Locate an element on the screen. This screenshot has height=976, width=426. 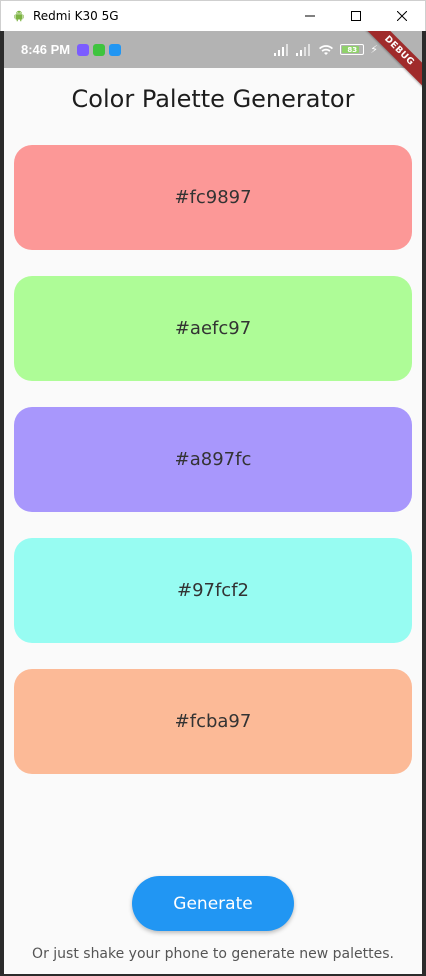
close-icon is located at coordinates (402, 16).